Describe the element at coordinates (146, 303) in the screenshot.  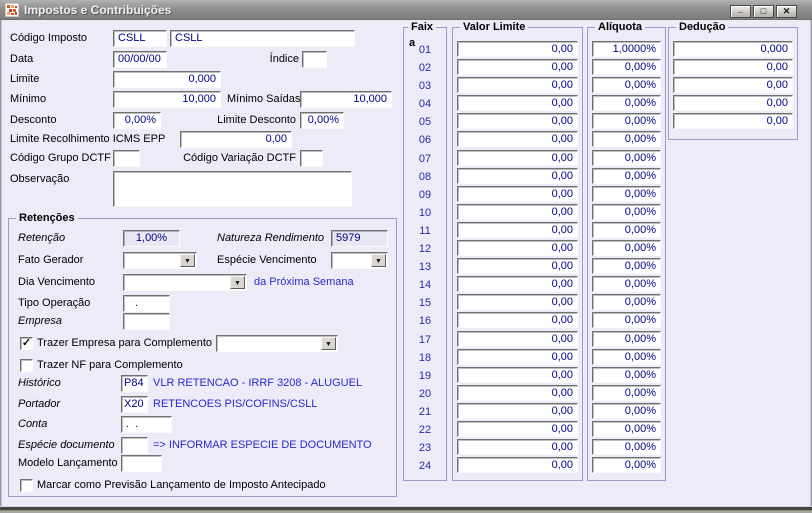
I see `tipo-operacao-field: .` at that location.